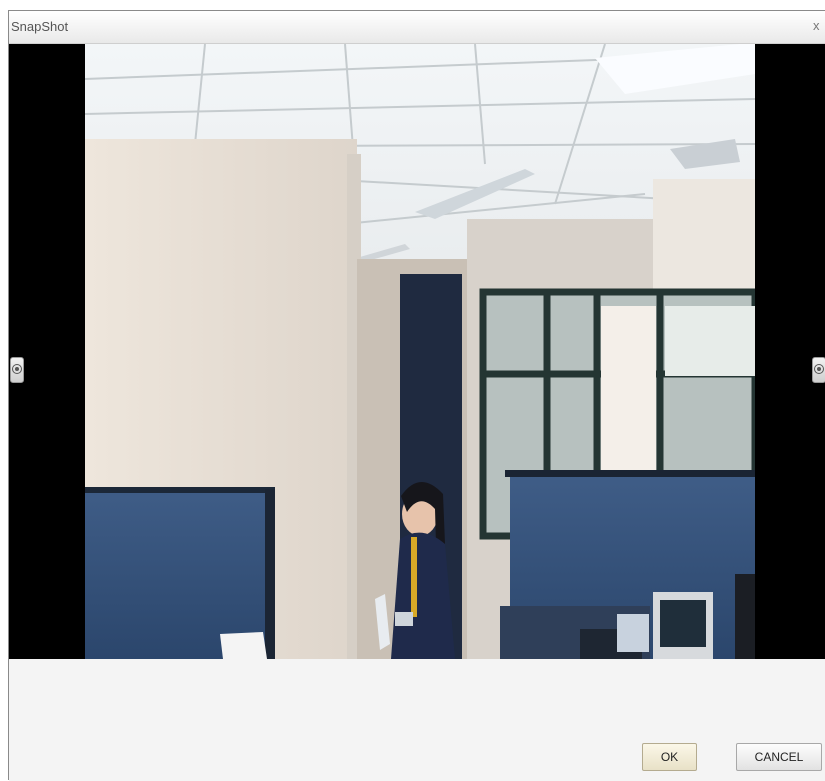 The image size is (825, 781). I want to click on ok-button: OK, so click(669, 757).